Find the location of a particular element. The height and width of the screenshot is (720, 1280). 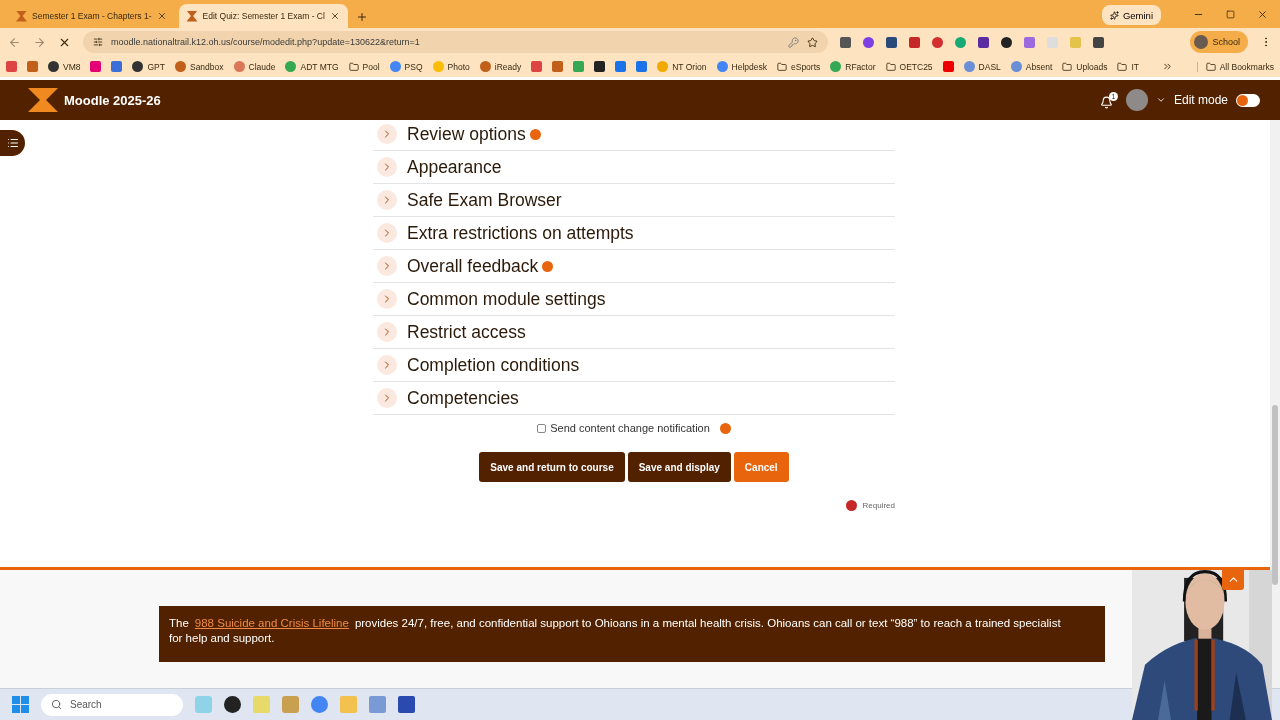

settings-section-header: Competencies is located at coordinates (634, 398).